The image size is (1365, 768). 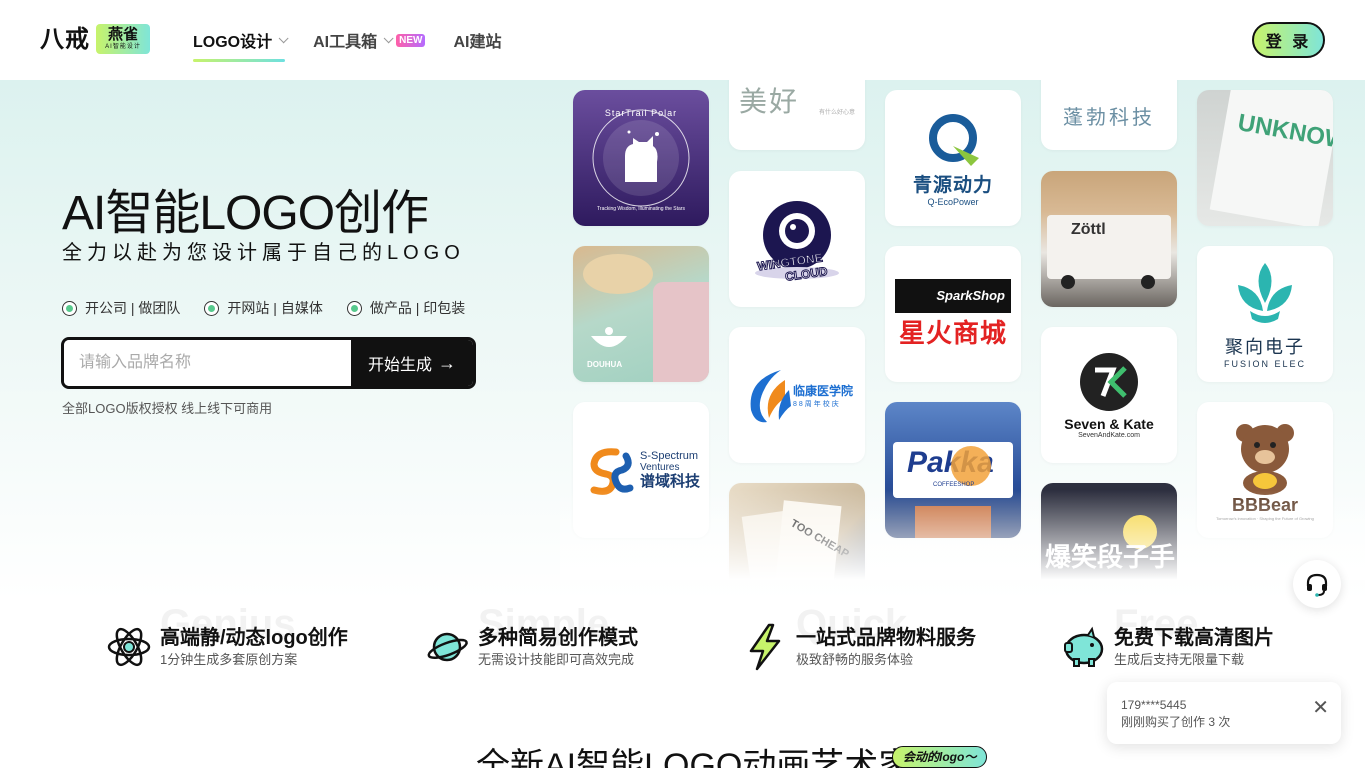 I want to click on brand-name: 八戒, so click(x=65, y=38).